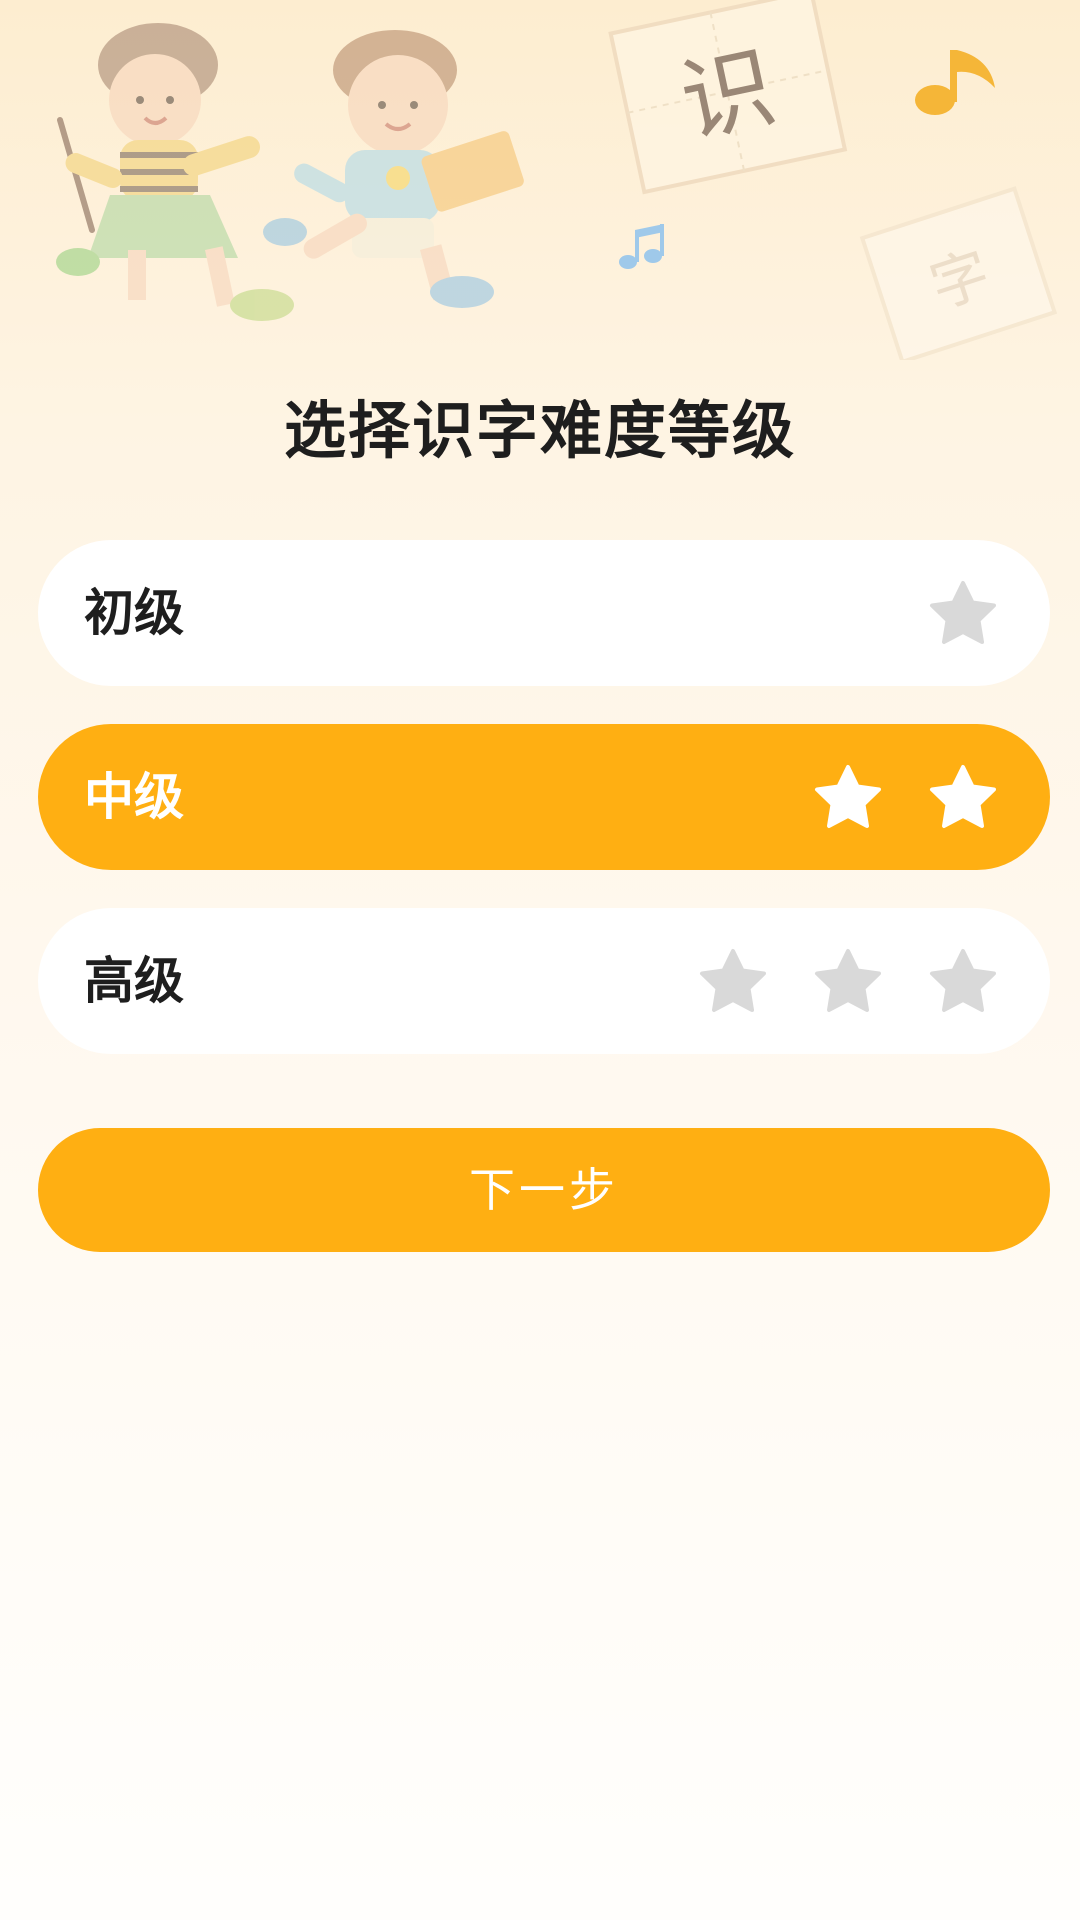 This screenshot has width=1080, height=1920. Describe the element at coordinates (641, 246) in the screenshot. I see `double-music-note-icon` at that location.